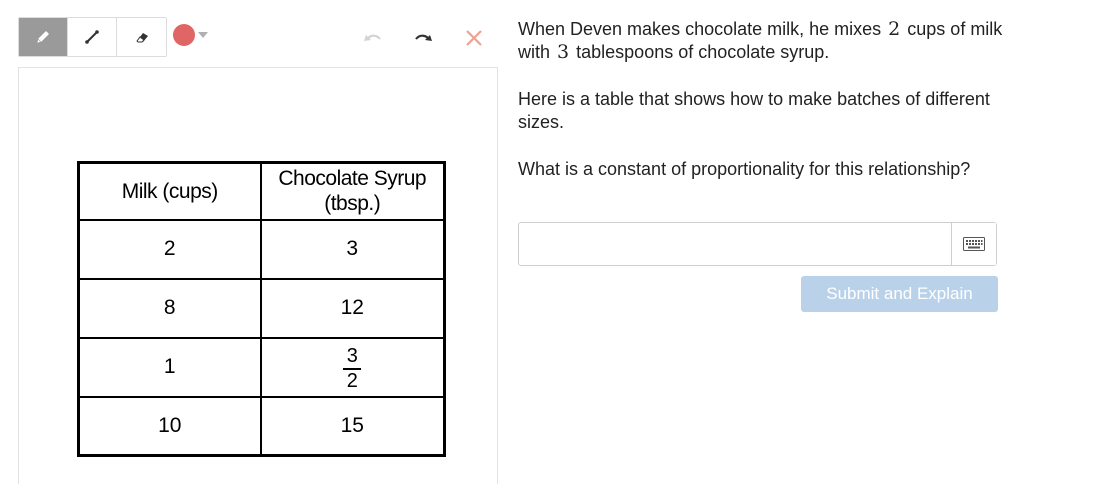 This screenshot has height=484, width=1118. I want to click on table-row: 2 3, so click(261, 249).